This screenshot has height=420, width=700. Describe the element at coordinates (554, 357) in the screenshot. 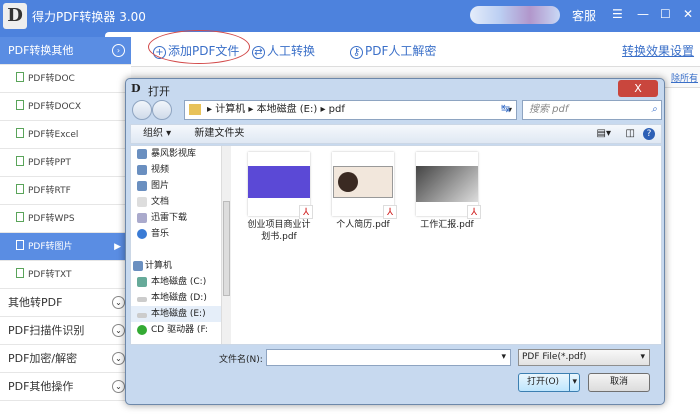

I see `filetype-value: PDF File(*.pdf)` at that location.